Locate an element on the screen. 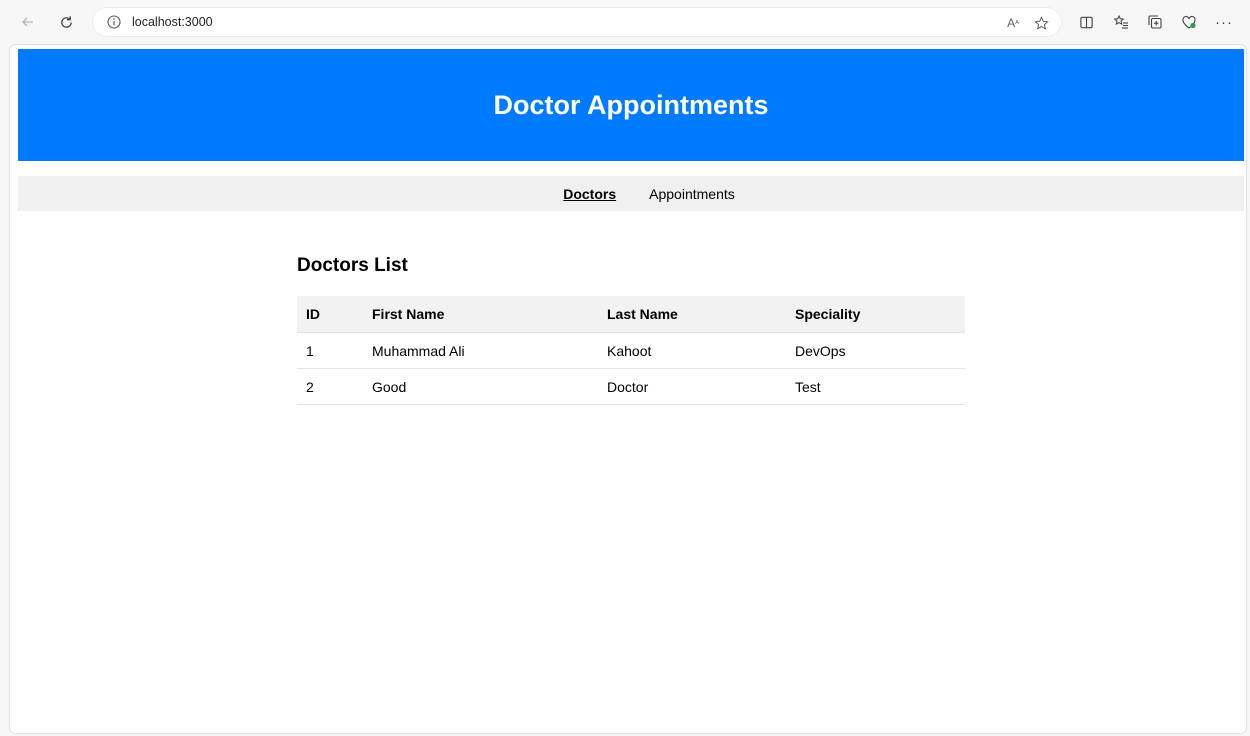 The image size is (1250, 736). site-title: Doctor Appointments is located at coordinates (631, 104).